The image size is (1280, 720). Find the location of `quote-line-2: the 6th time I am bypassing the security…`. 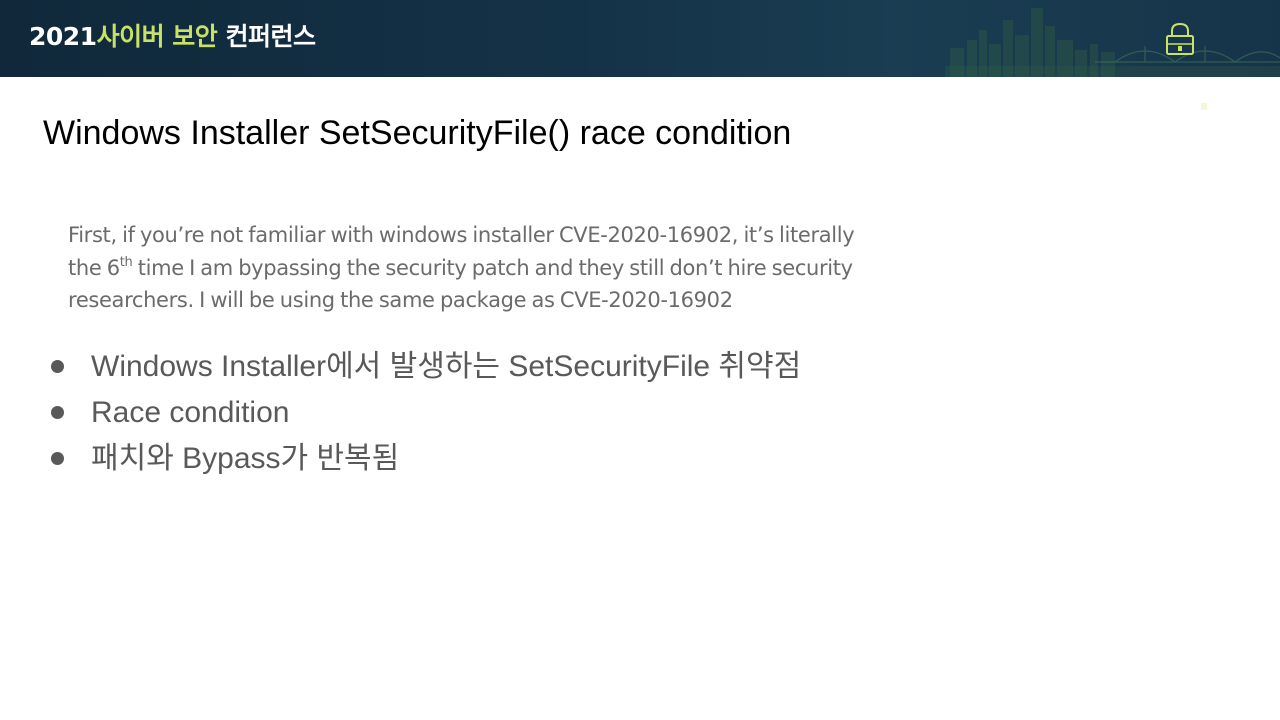

quote-line-2: the 6th time I am bypassing the security… is located at coordinates (498, 268).